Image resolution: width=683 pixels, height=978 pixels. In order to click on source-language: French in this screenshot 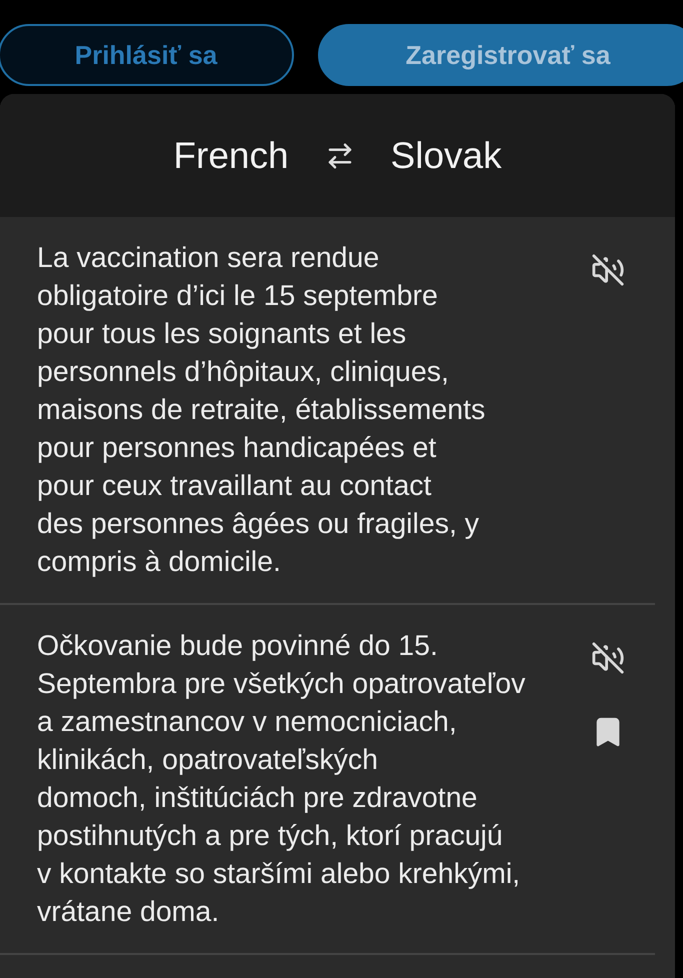, I will do `click(231, 155)`.